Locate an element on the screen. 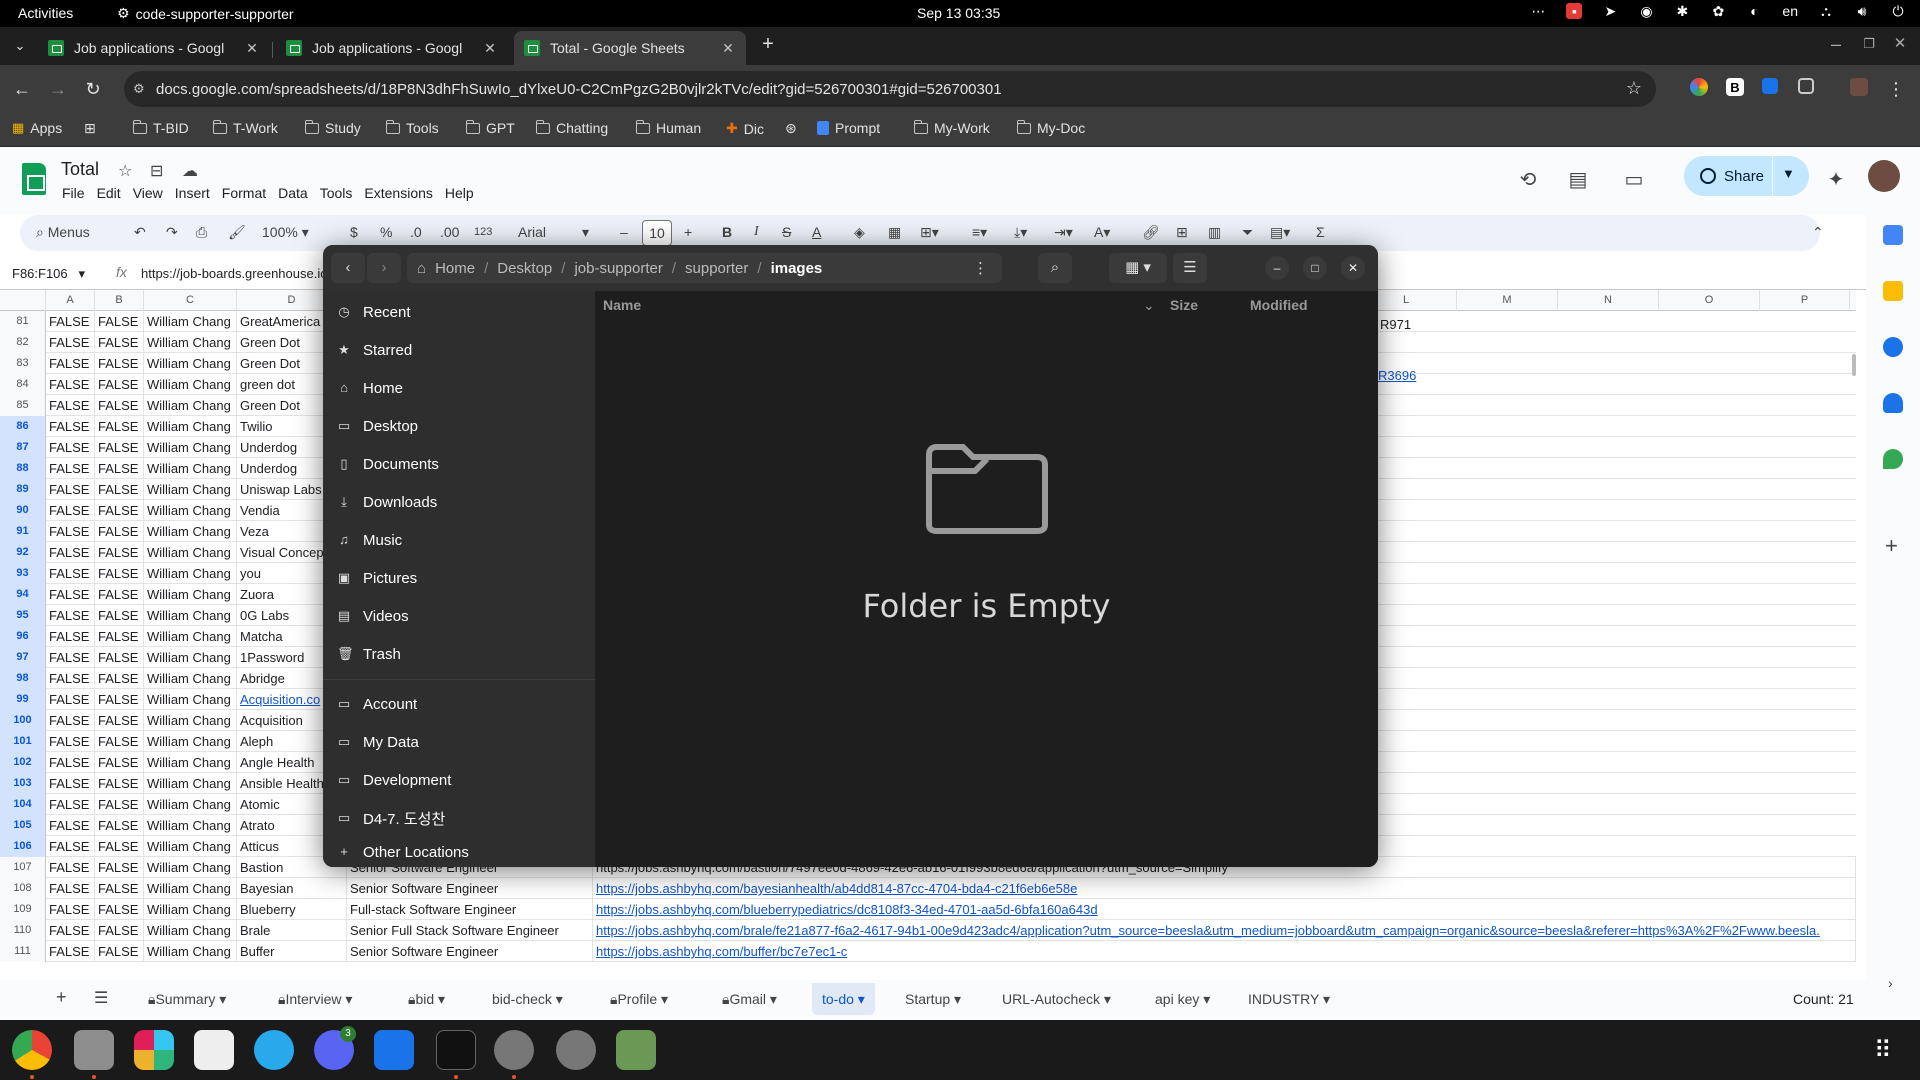 The image size is (1920, 1080). bold-button: B is located at coordinates (727, 232).